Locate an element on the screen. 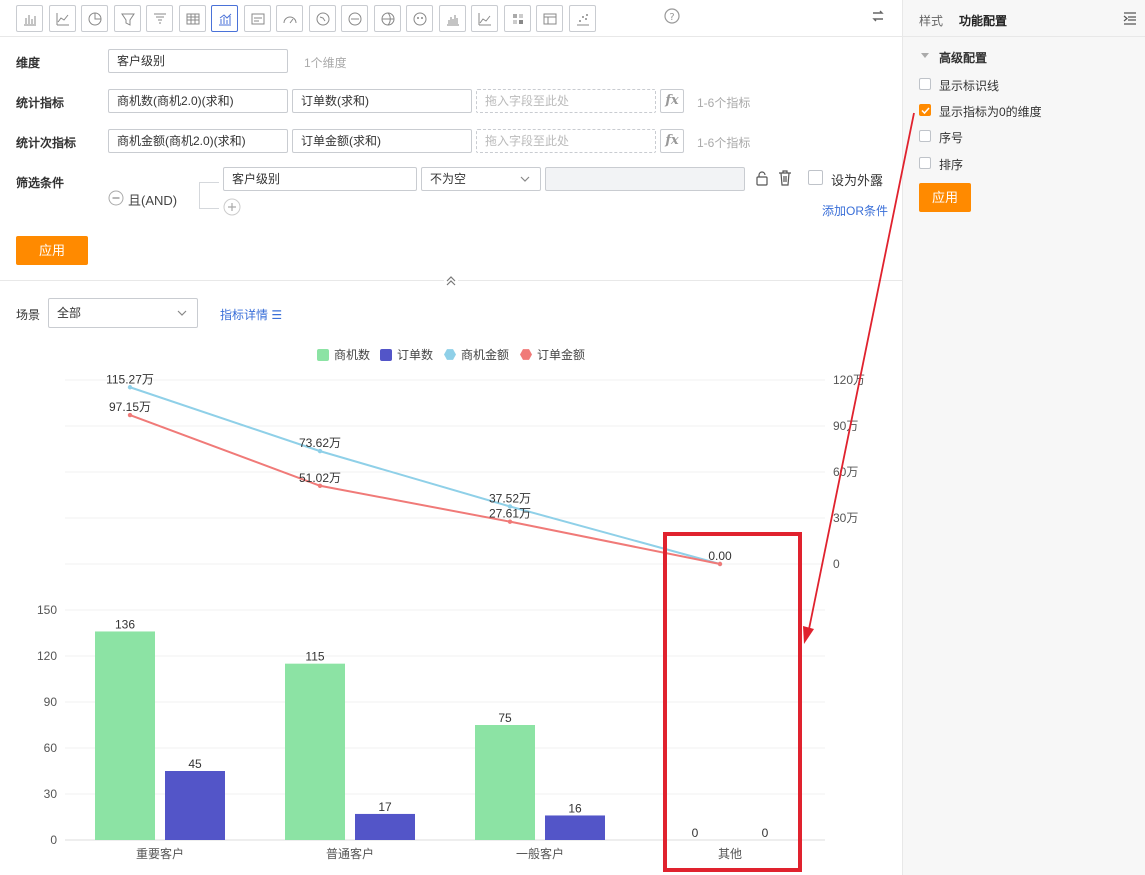 This screenshot has width=1145, height=875. sort-label: 排序 is located at coordinates (951, 165).